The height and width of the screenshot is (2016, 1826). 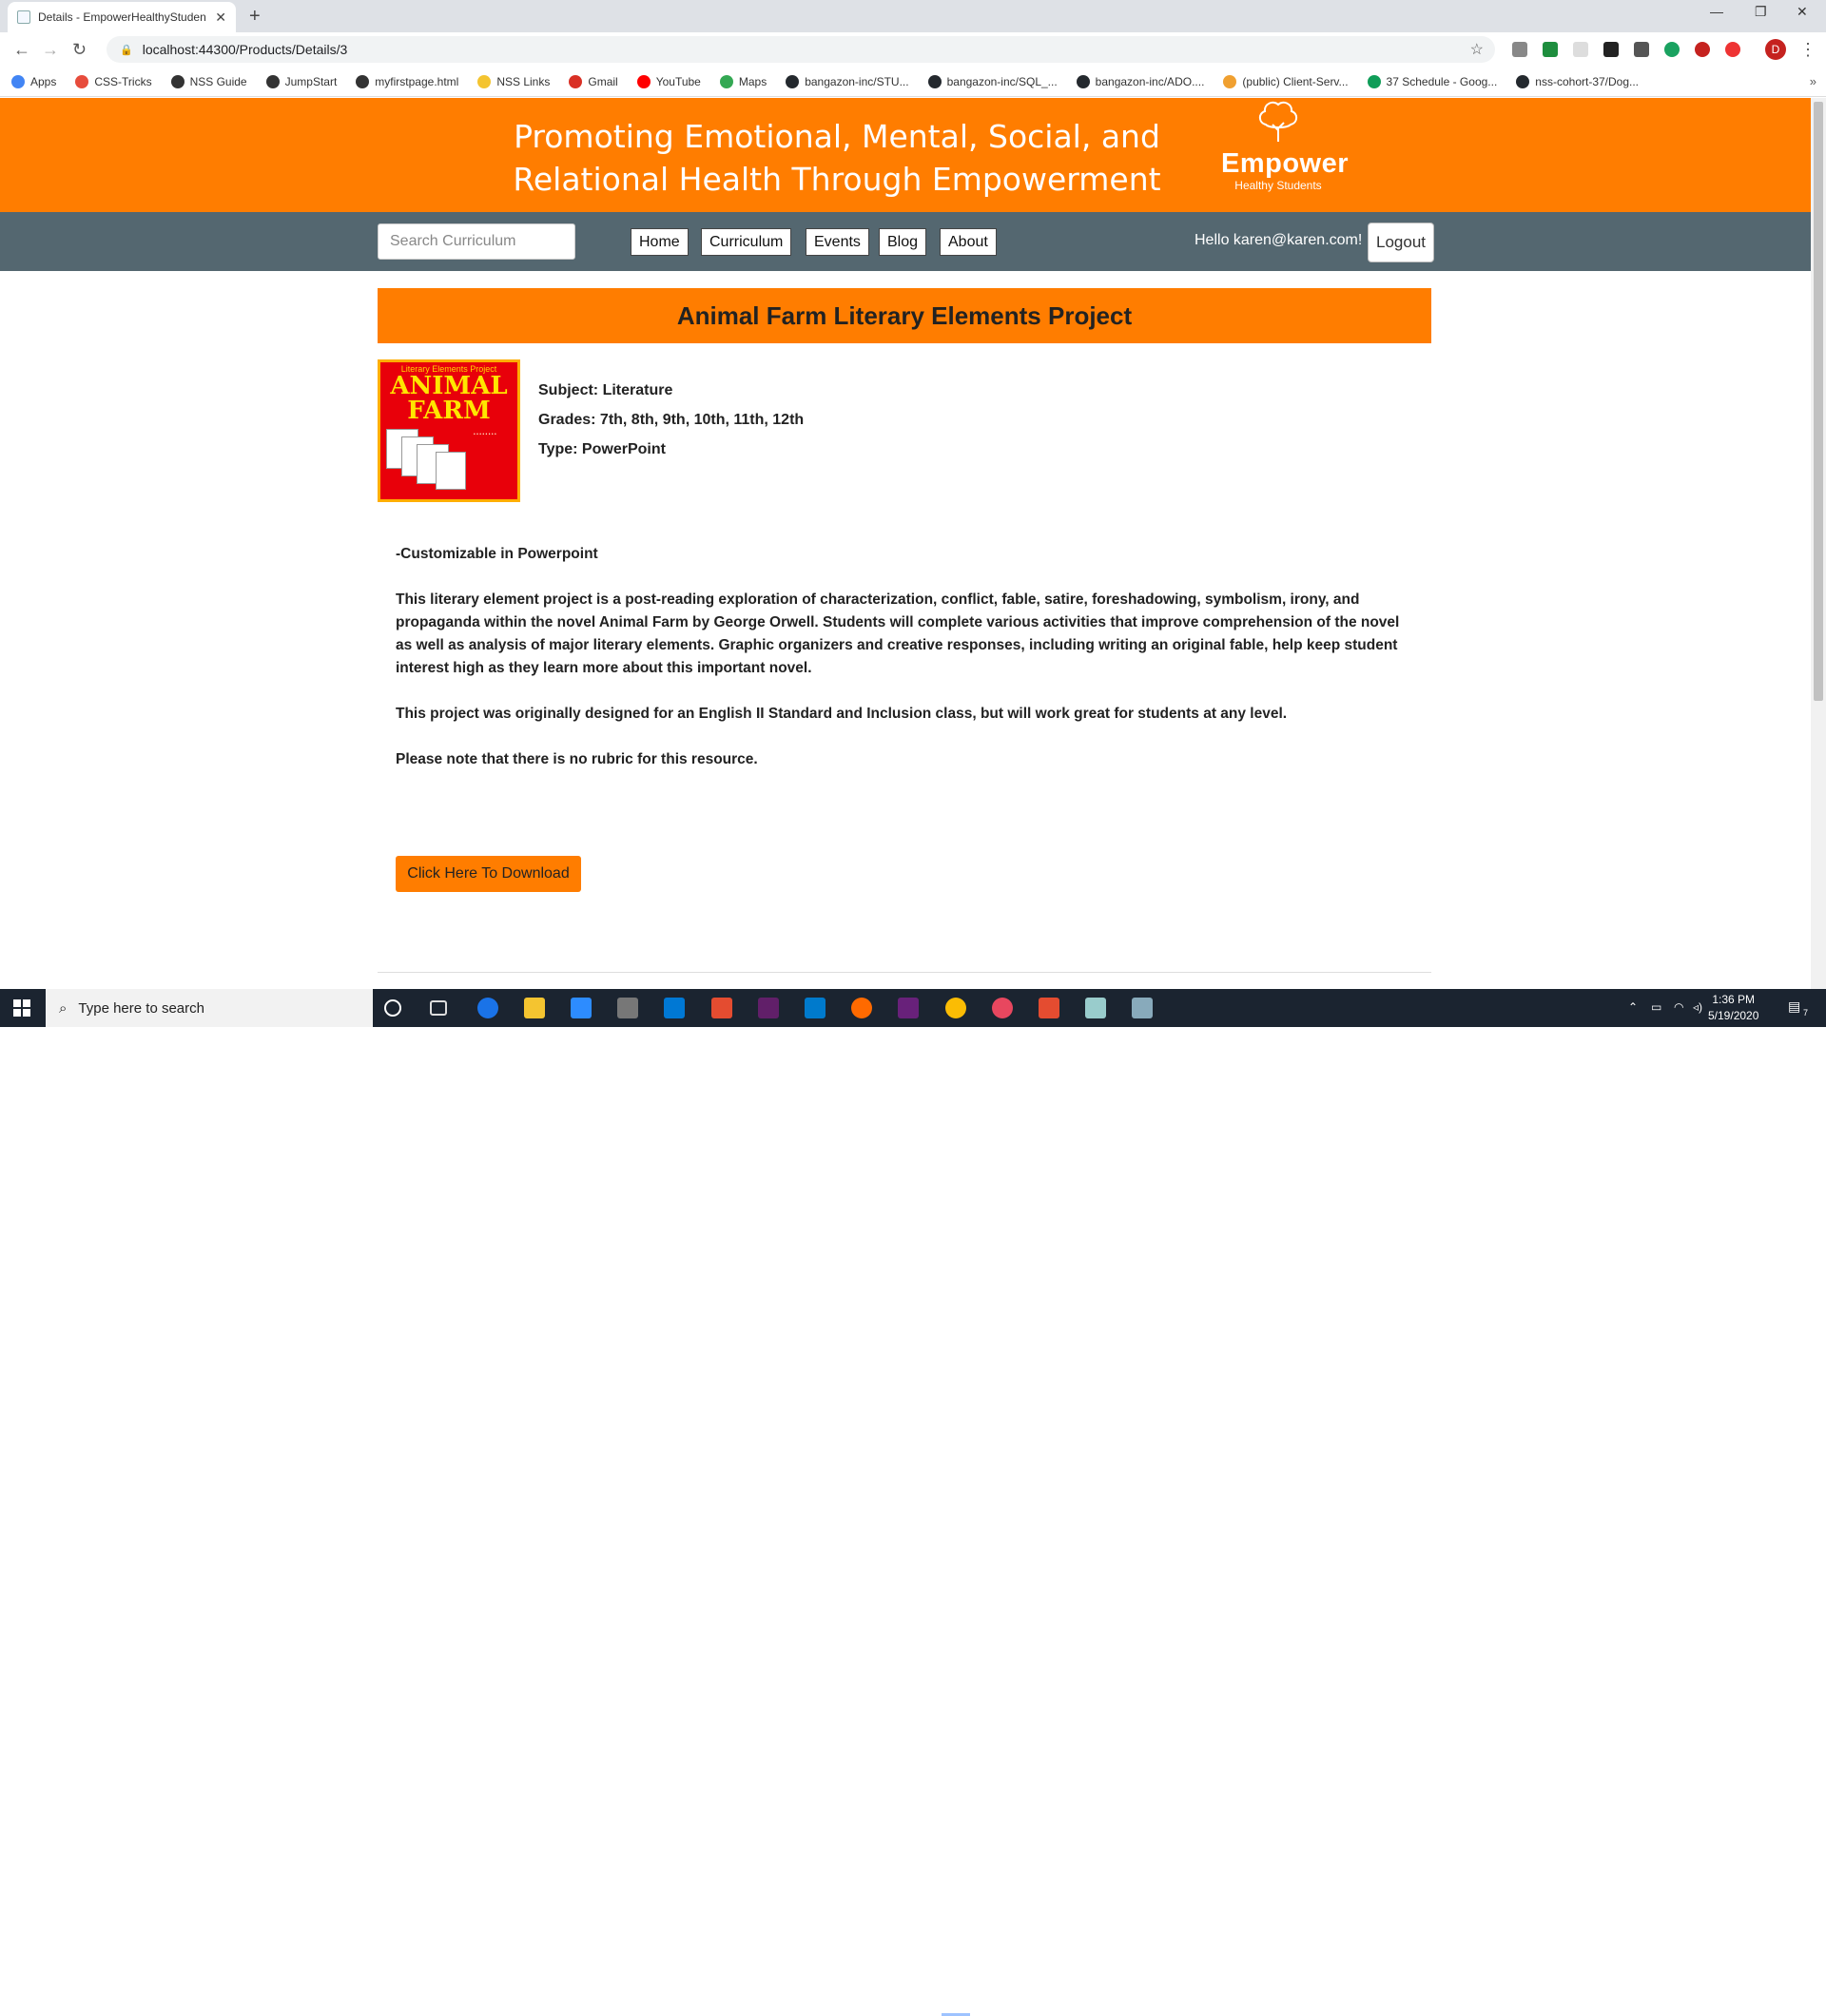 What do you see at coordinates (956, 1008) in the screenshot?
I see `chrome-icon` at bounding box center [956, 1008].